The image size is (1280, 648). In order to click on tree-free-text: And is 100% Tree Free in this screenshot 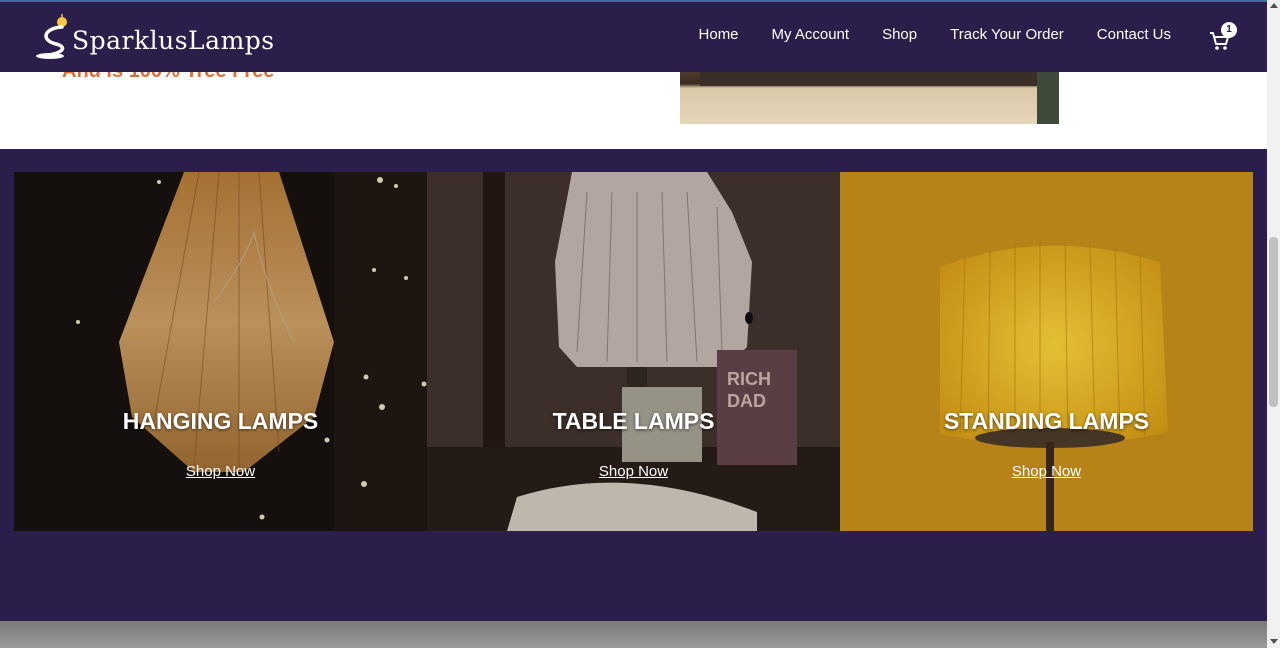, I will do `click(168, 77)`.